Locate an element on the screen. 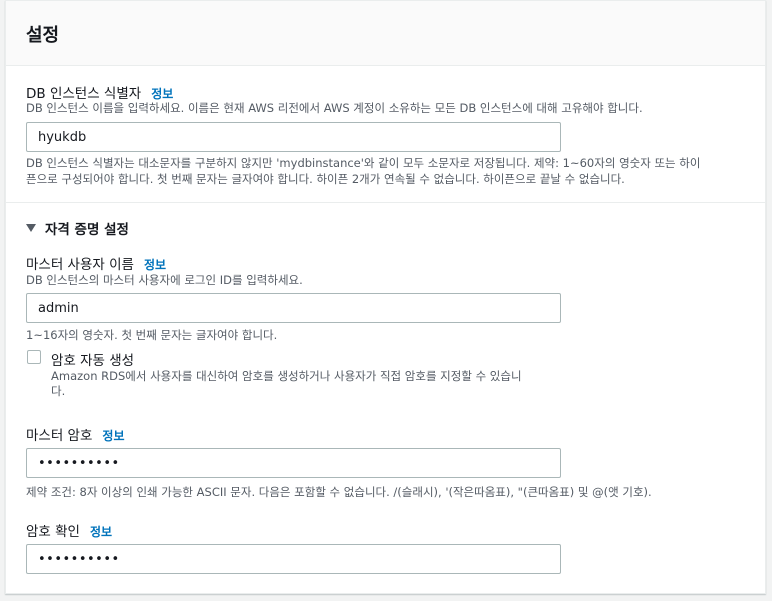 This screenshot has height=601, width=772. master-user-constraint: 1~16자의 영숫자. 첫 번째 문자는 글자여야 합니다. is located at coordinates (152, 335).